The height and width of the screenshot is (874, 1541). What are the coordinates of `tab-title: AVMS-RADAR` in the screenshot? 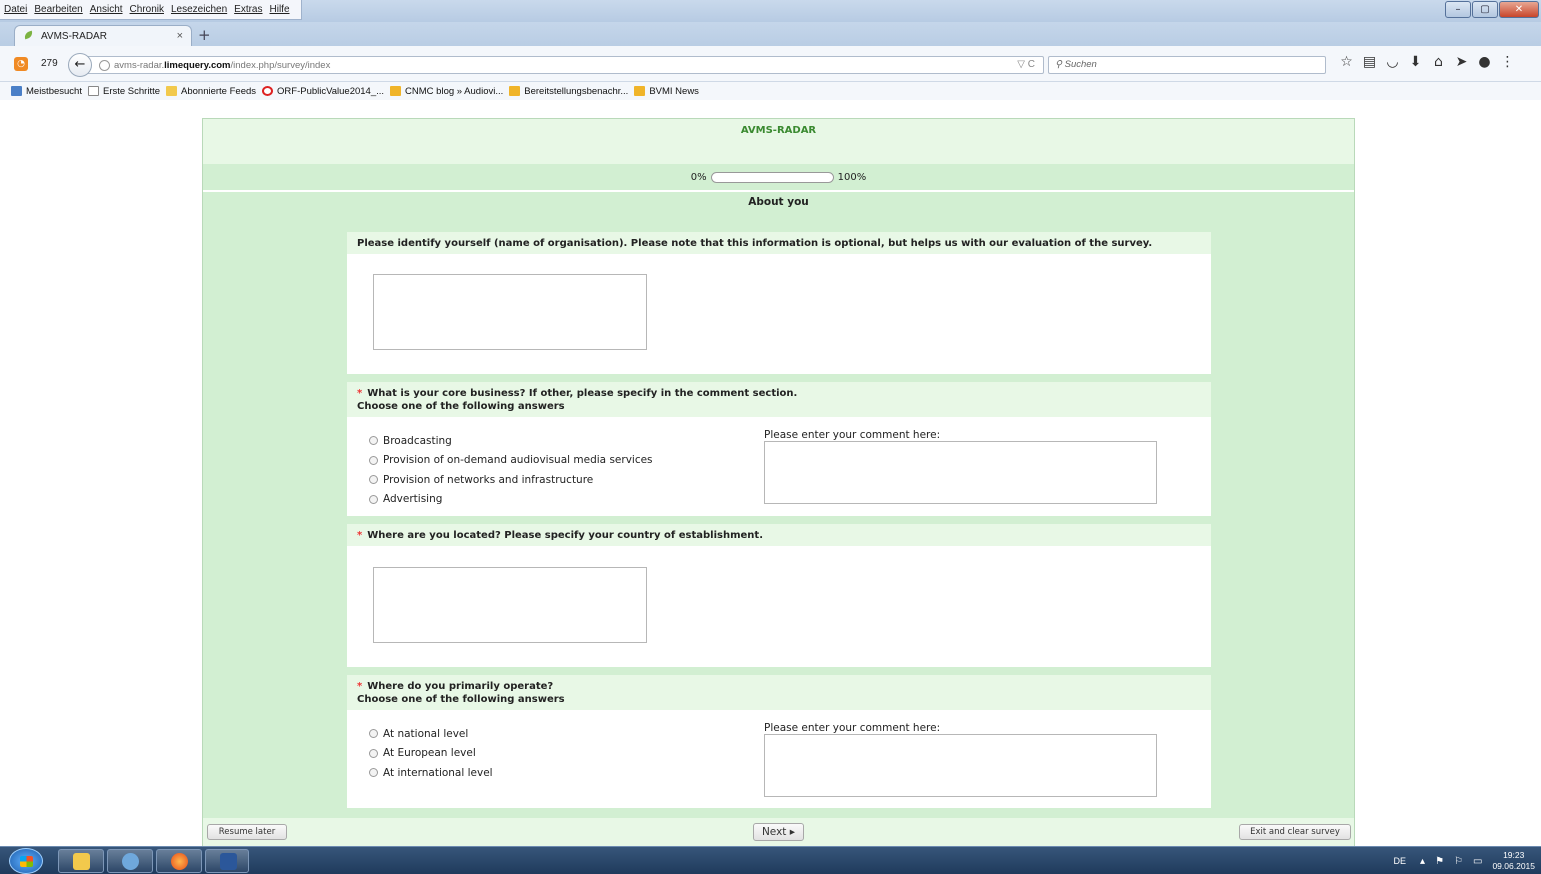 It's located at (74, 36).